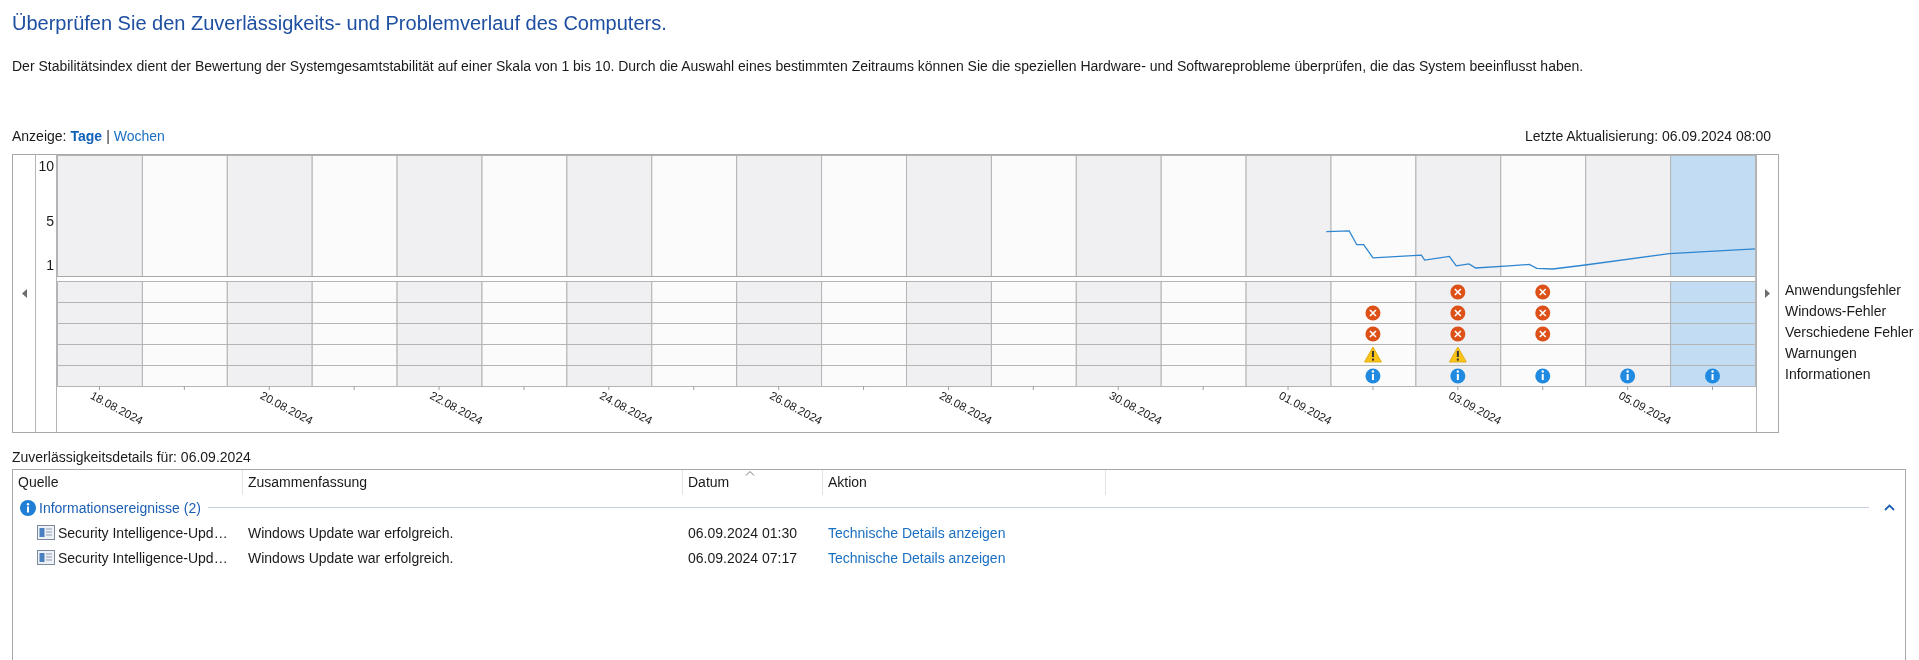 Image resolution: width=1919 pixels, height=660 pixels. I want to click on column-header: Datum, so click(753, 482).